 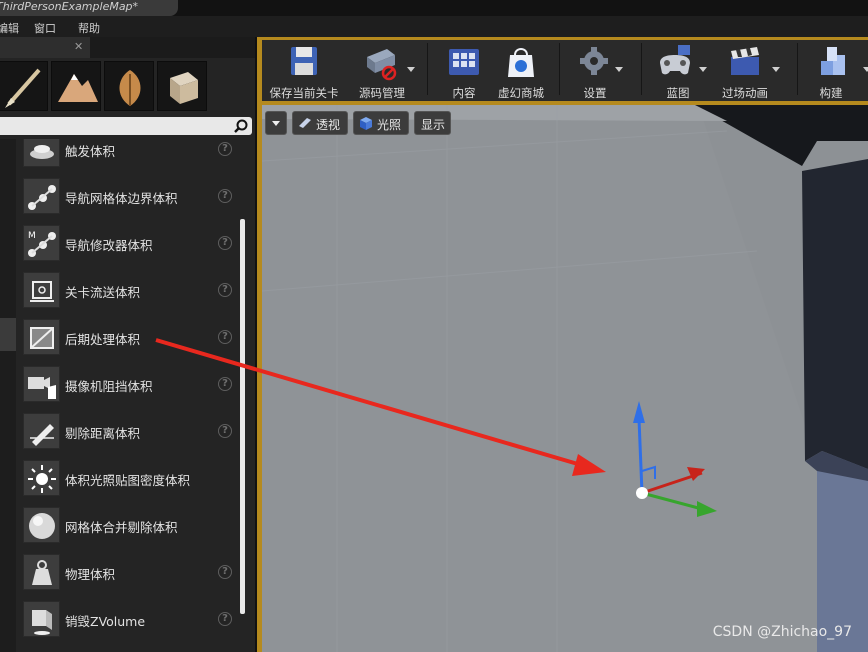 I want to click on cinematics-button: 过场动画, so click(x=746, y=70).